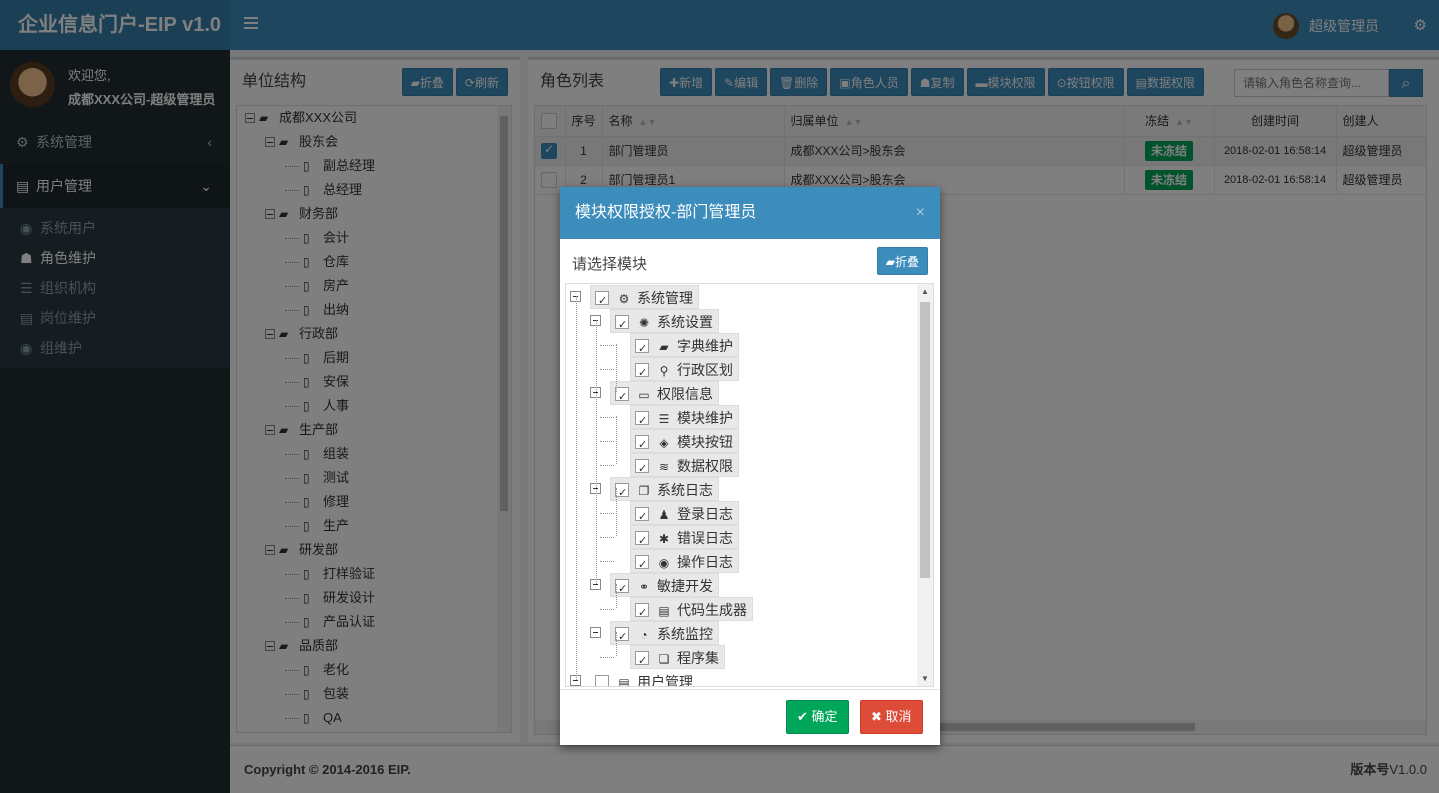 The height and width of the screenshot is (793, 1439). Describe the element at coordinates (741, 611) in the screenshot. I see `module-tree-node: ▤代码生成器` at that location.